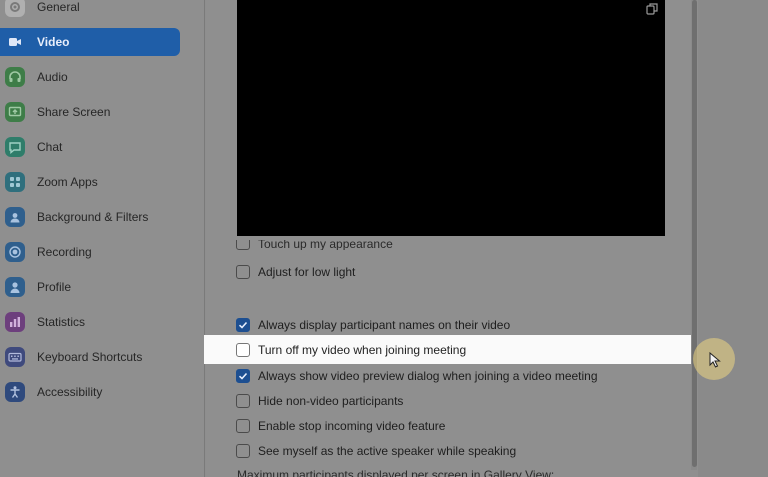 The height and width of the screenshot is (477, 768). I want to click on option-label: Enable stop incoming video feature, so click(352, 426).